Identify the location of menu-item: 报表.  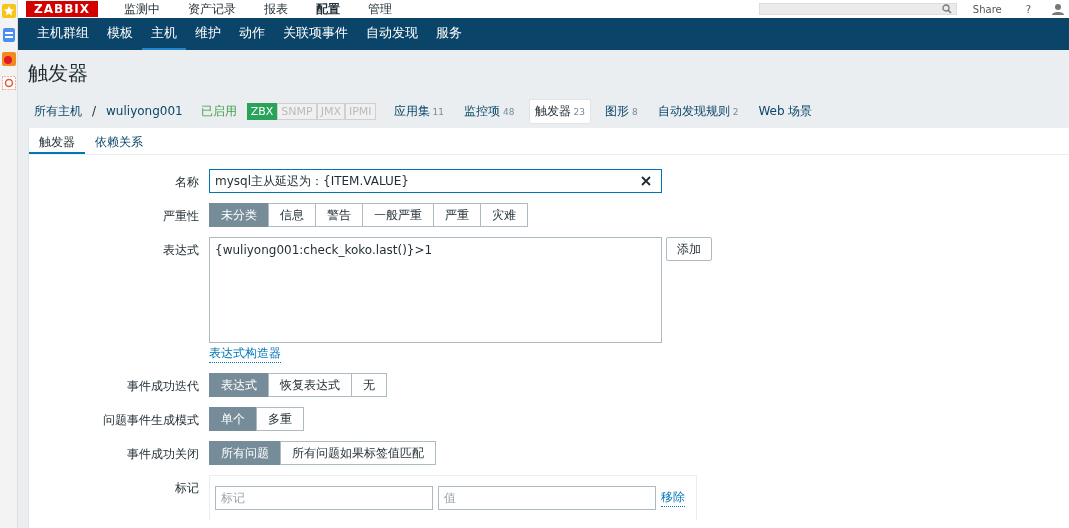
(276, 9).